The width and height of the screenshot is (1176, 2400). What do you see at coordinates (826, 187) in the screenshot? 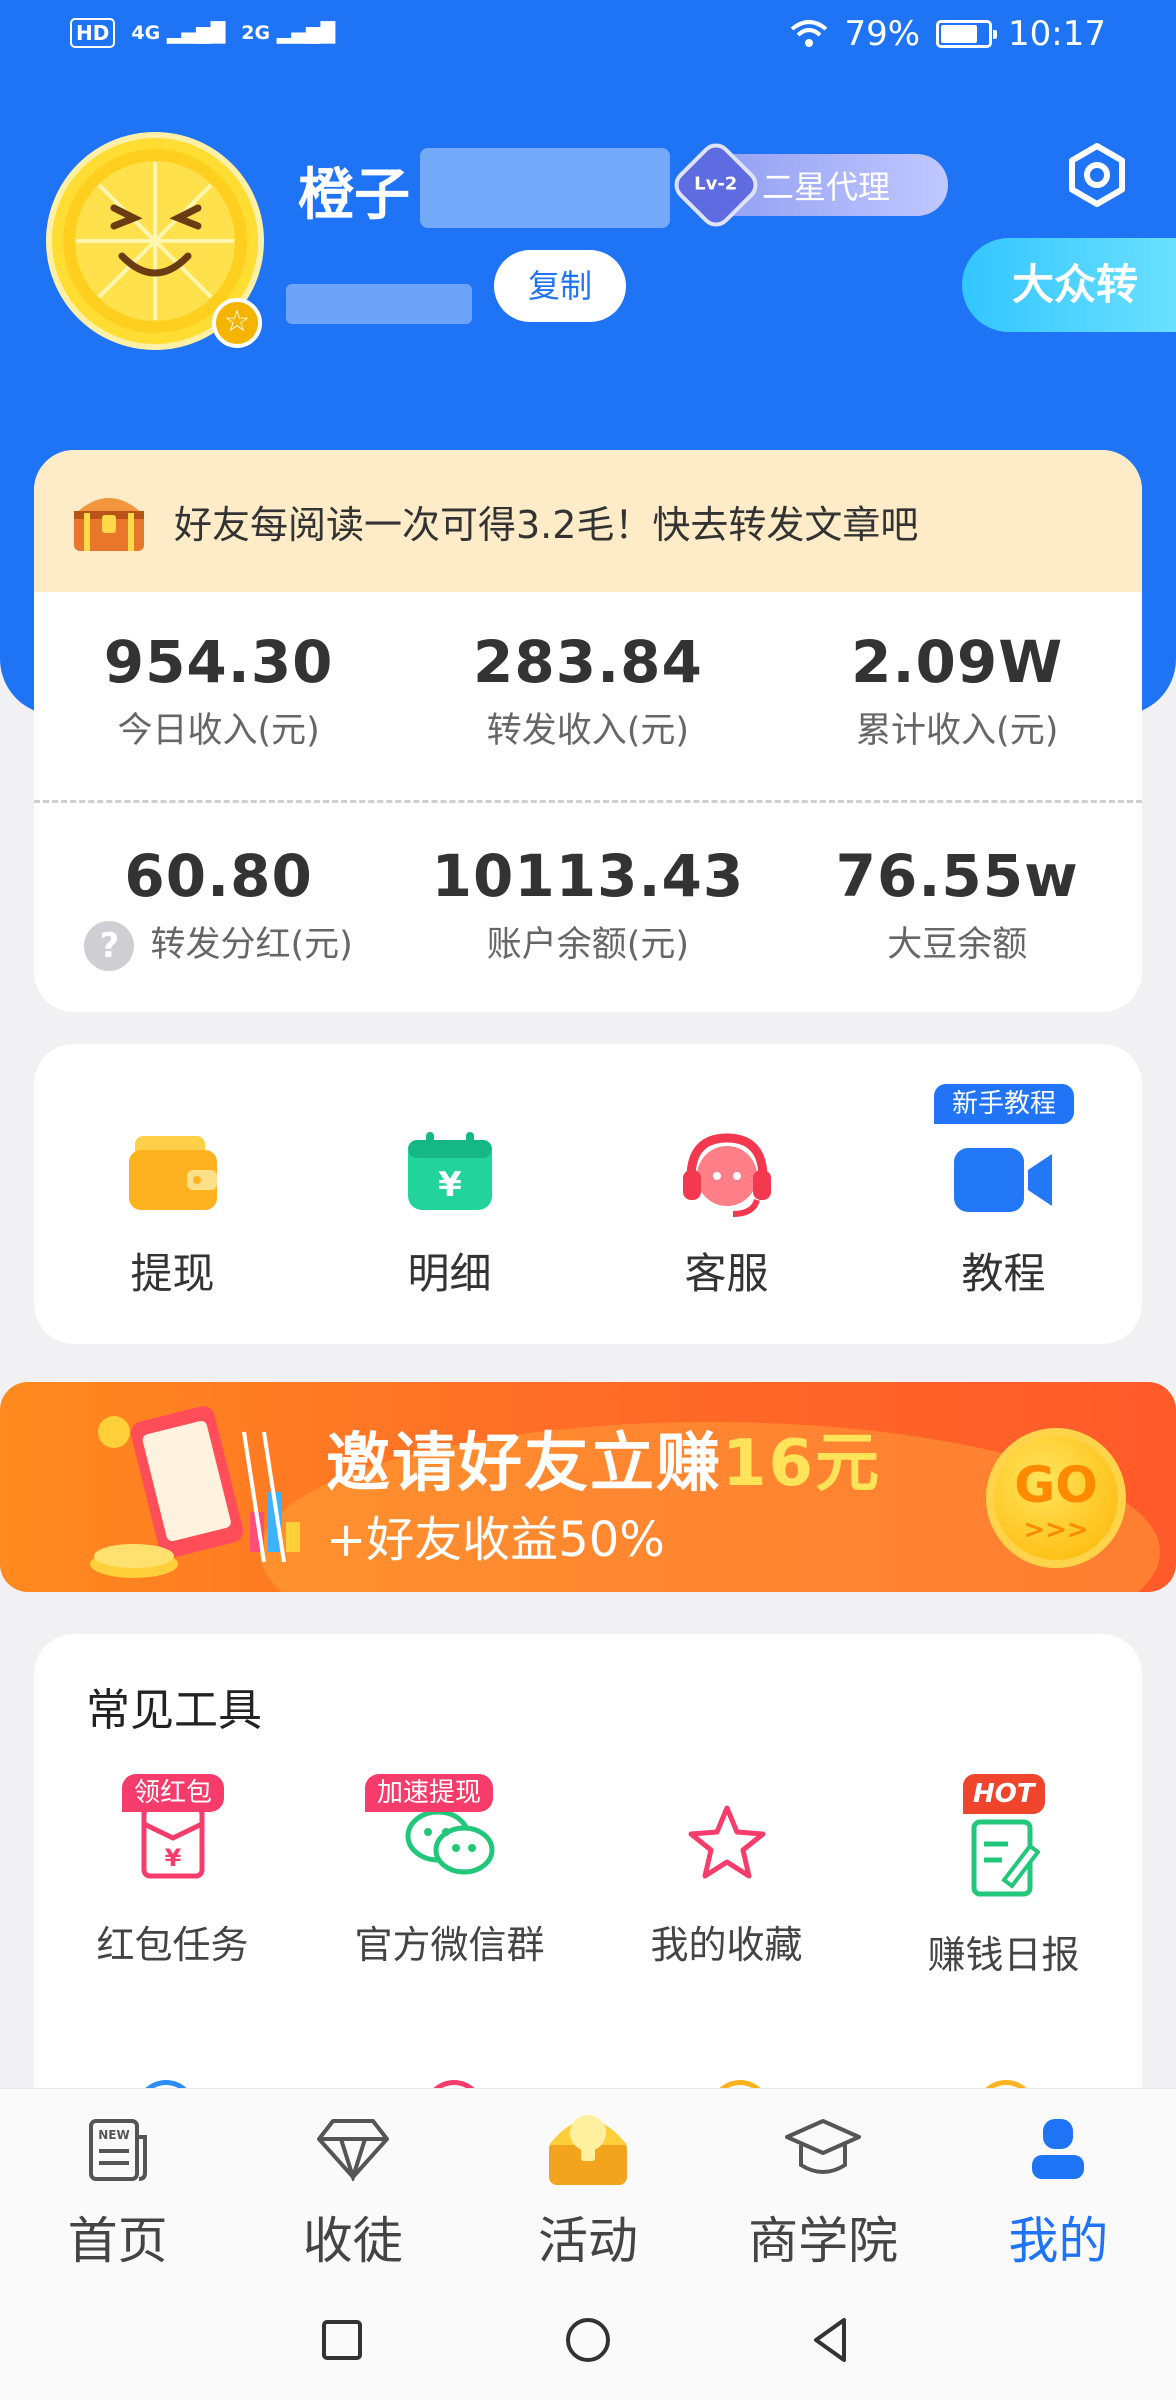
I see `rank-label: 二星代理` at bounding box center [826, 187].